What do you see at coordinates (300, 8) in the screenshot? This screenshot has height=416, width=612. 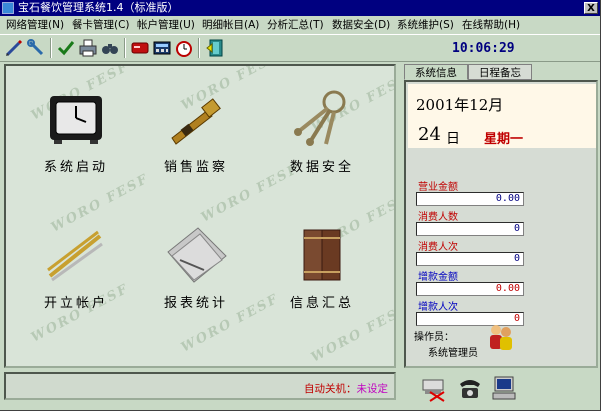 I see `title-bar: 宝石餐饮管理系统1.4（标准版） X` at bounding box center [300, 8].